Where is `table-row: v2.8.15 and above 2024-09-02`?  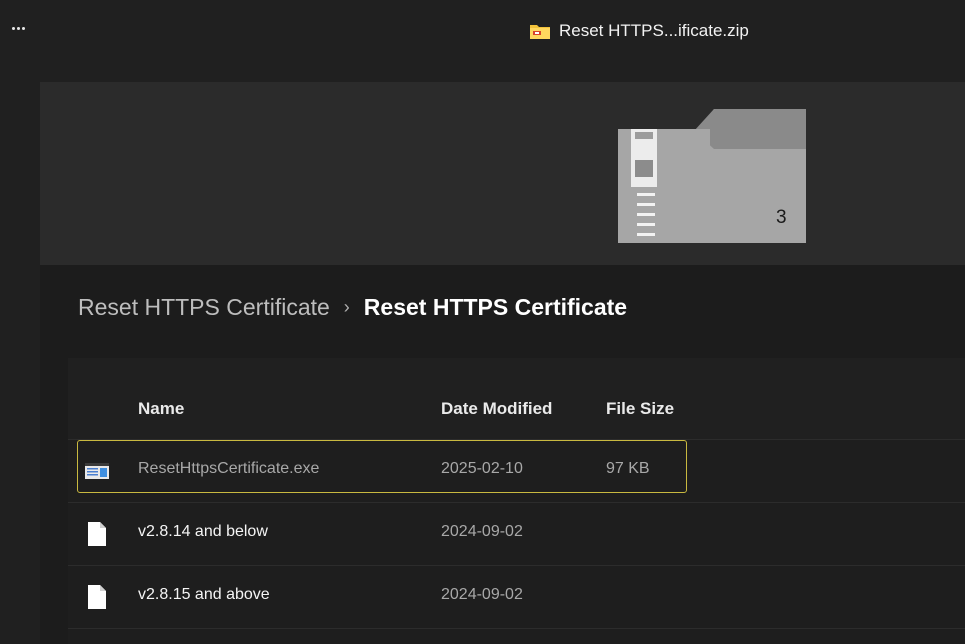
table-row: v2.8.15 and above 2024-09-02 is located at coordinates (516, 597).